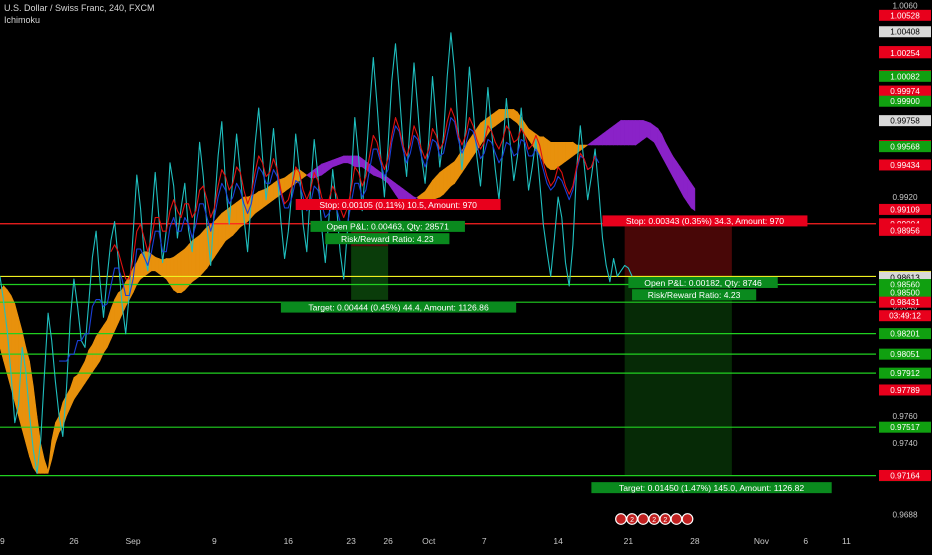  I want to click on price-label: 0.97912, so click(905, 373).